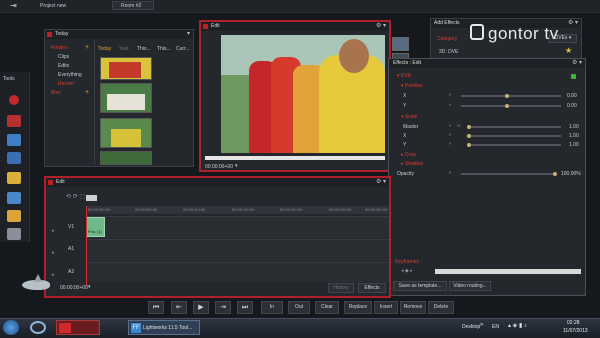  I want to click on pos-x-slider, so click(511, 96).